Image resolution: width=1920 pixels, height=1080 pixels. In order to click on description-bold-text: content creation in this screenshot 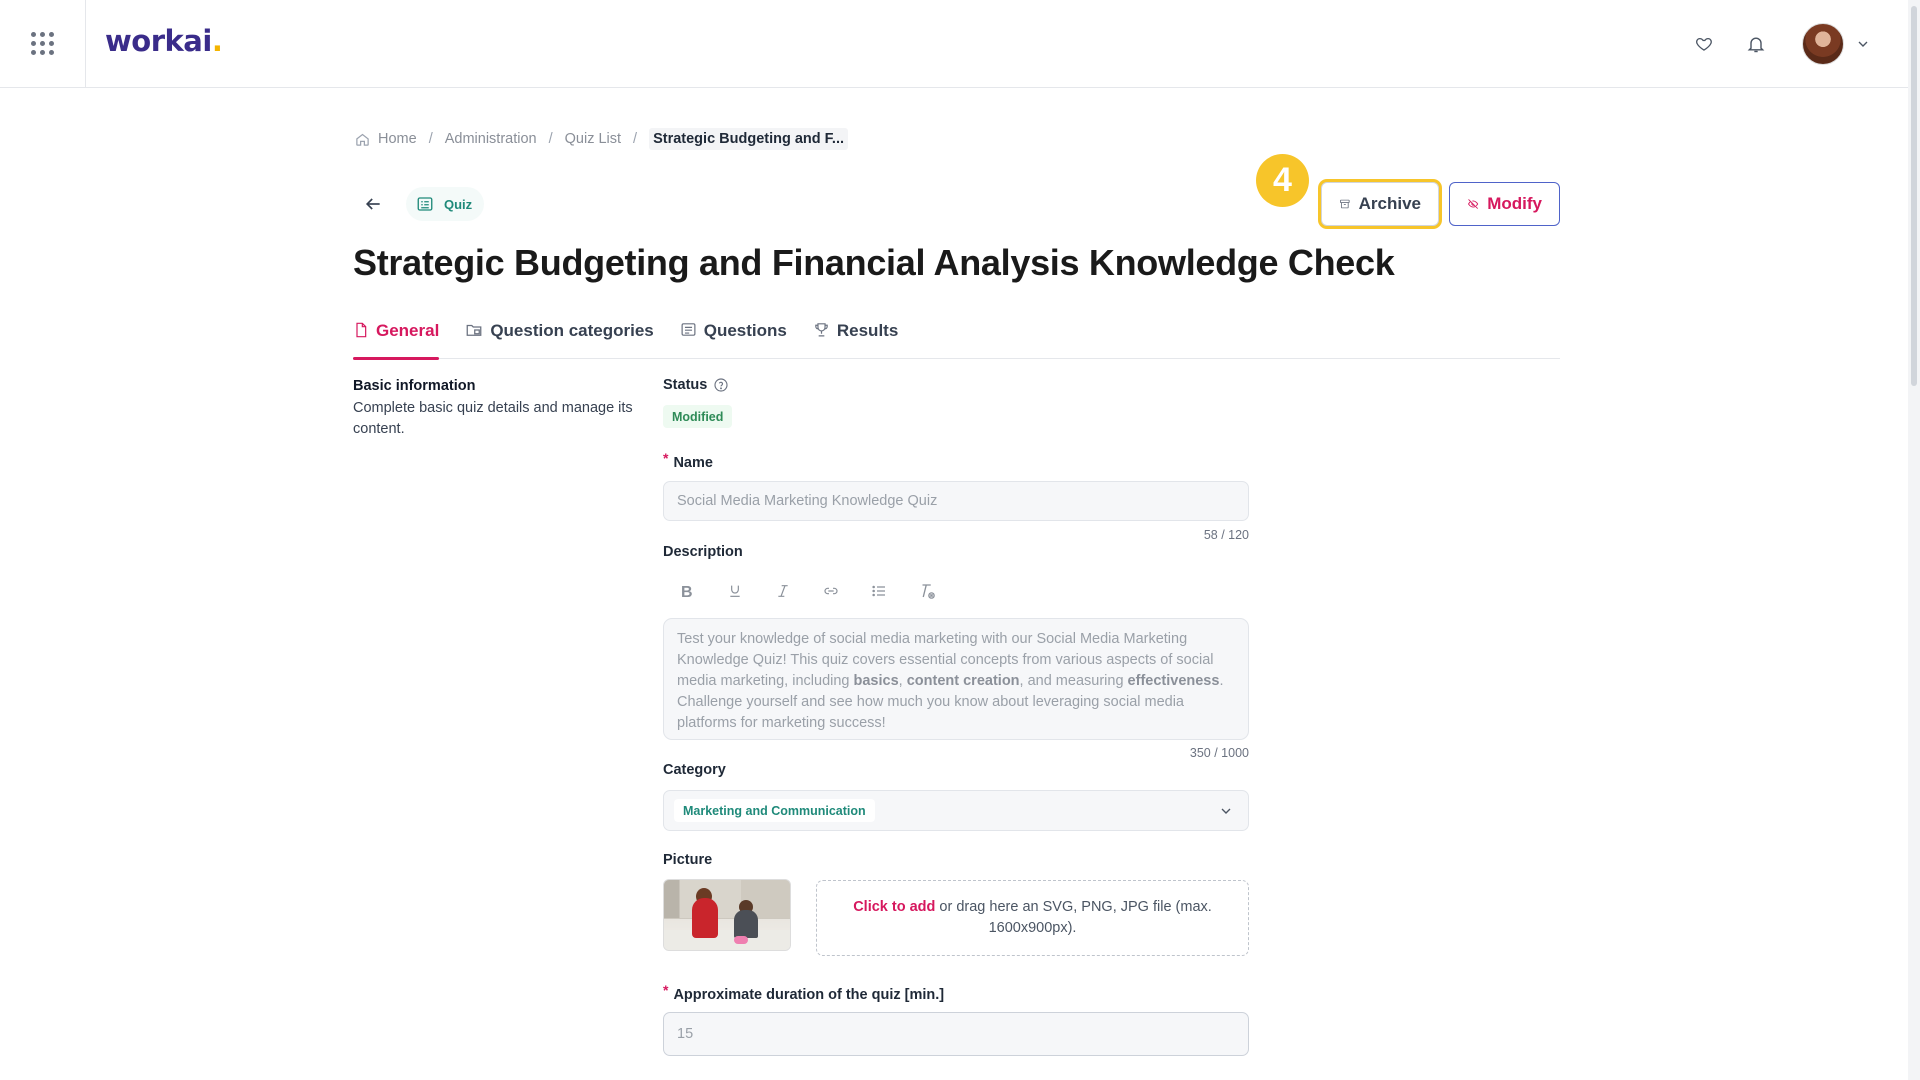, I will do `click(963, 681)`.